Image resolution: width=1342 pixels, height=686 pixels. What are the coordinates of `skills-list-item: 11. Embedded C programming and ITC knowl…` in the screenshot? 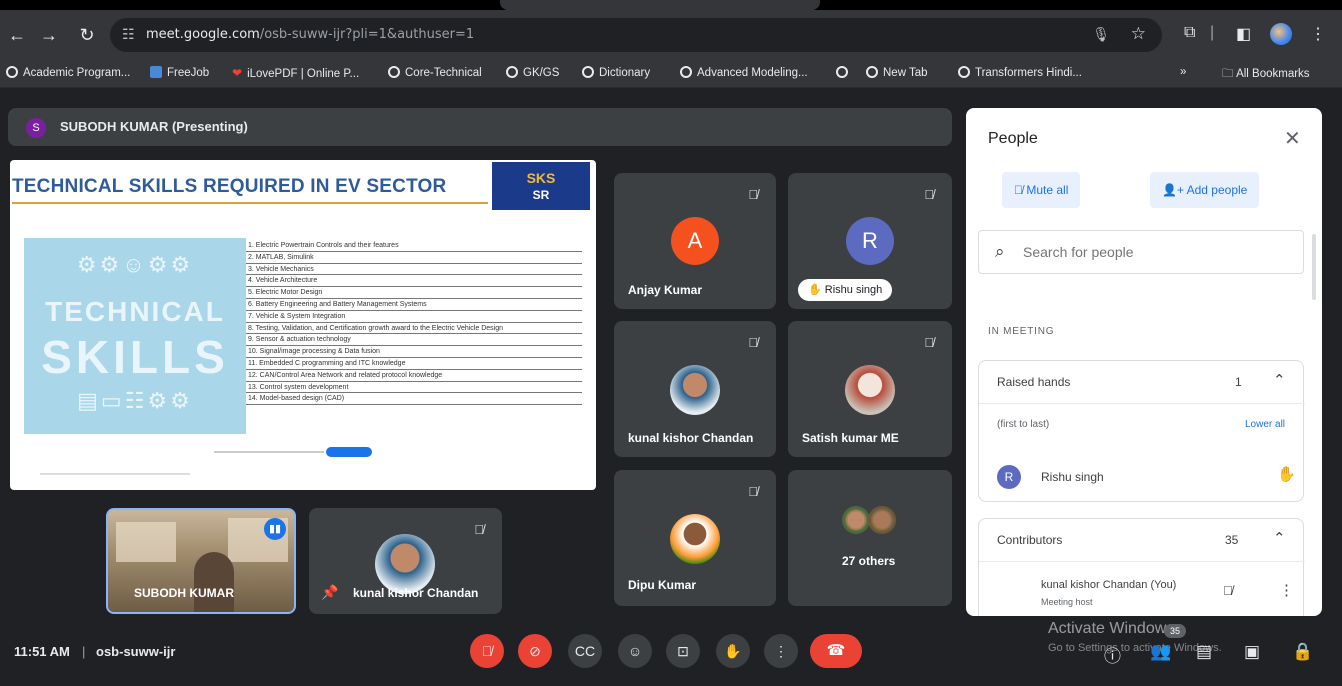 It's located at (414, 364).